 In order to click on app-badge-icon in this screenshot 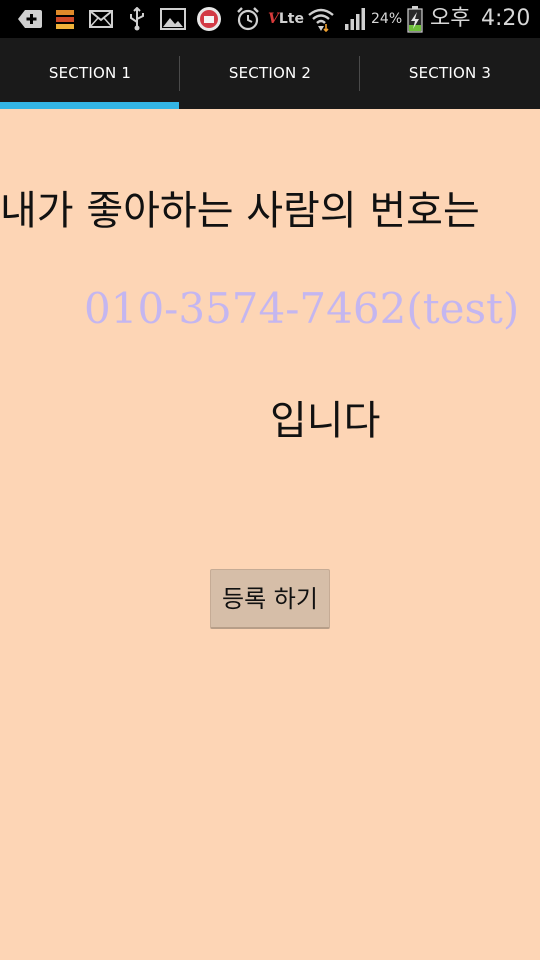, I will do `click(209, 19)`.